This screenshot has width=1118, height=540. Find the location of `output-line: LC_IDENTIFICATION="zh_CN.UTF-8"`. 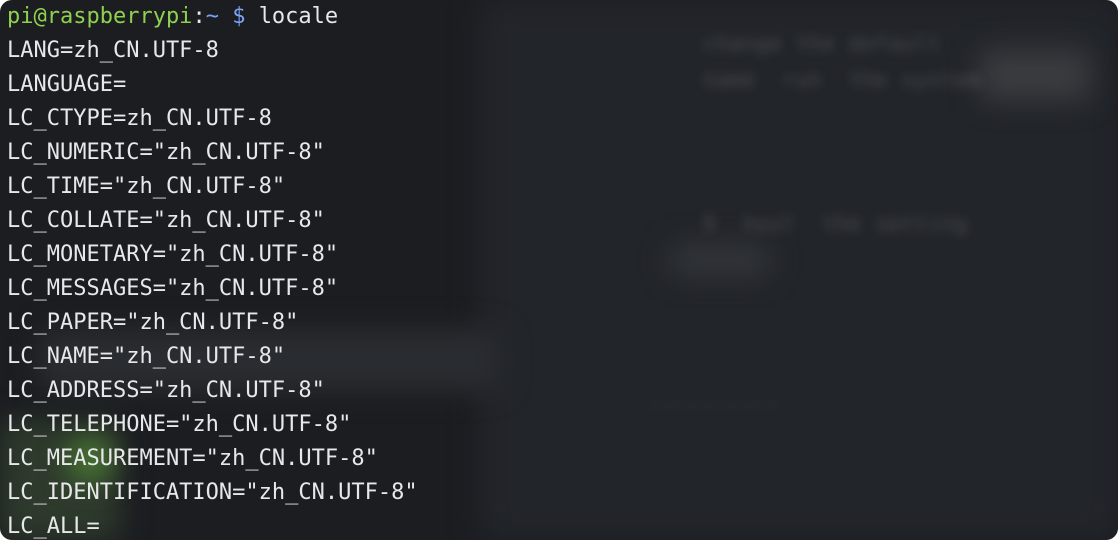

output-line: LC_IDENTIFICATION="zh_CN.UTF-8" is located at coordinates (212, 492).